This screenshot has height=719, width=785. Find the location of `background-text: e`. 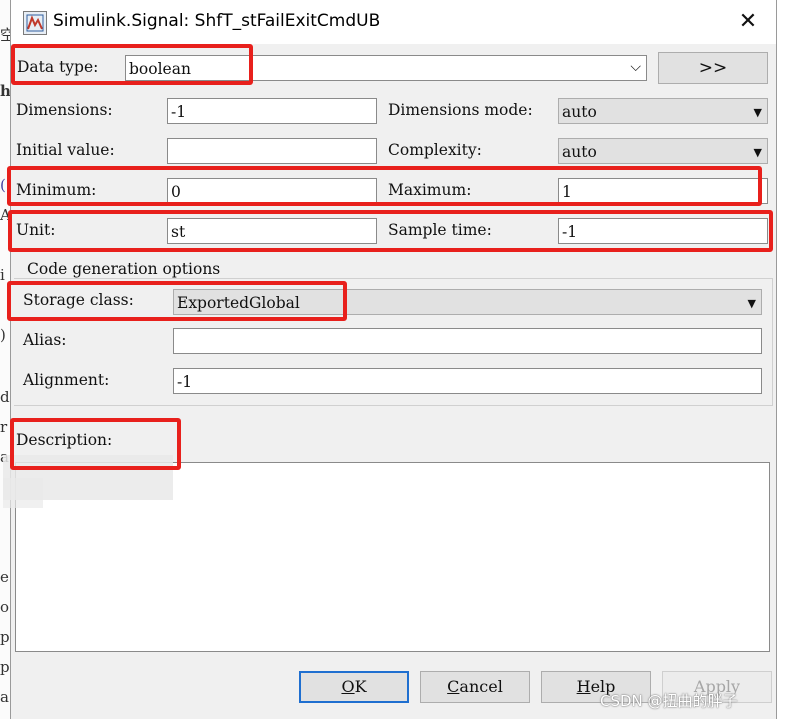

background-text: e is located at coordinates (4, 577).